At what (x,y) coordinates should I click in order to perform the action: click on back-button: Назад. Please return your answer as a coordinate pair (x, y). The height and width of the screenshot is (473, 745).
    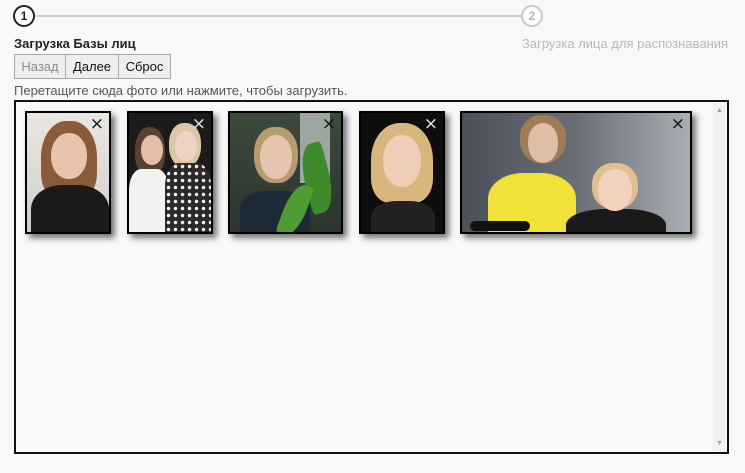
    Looking at the image, I should click on (40, 66).